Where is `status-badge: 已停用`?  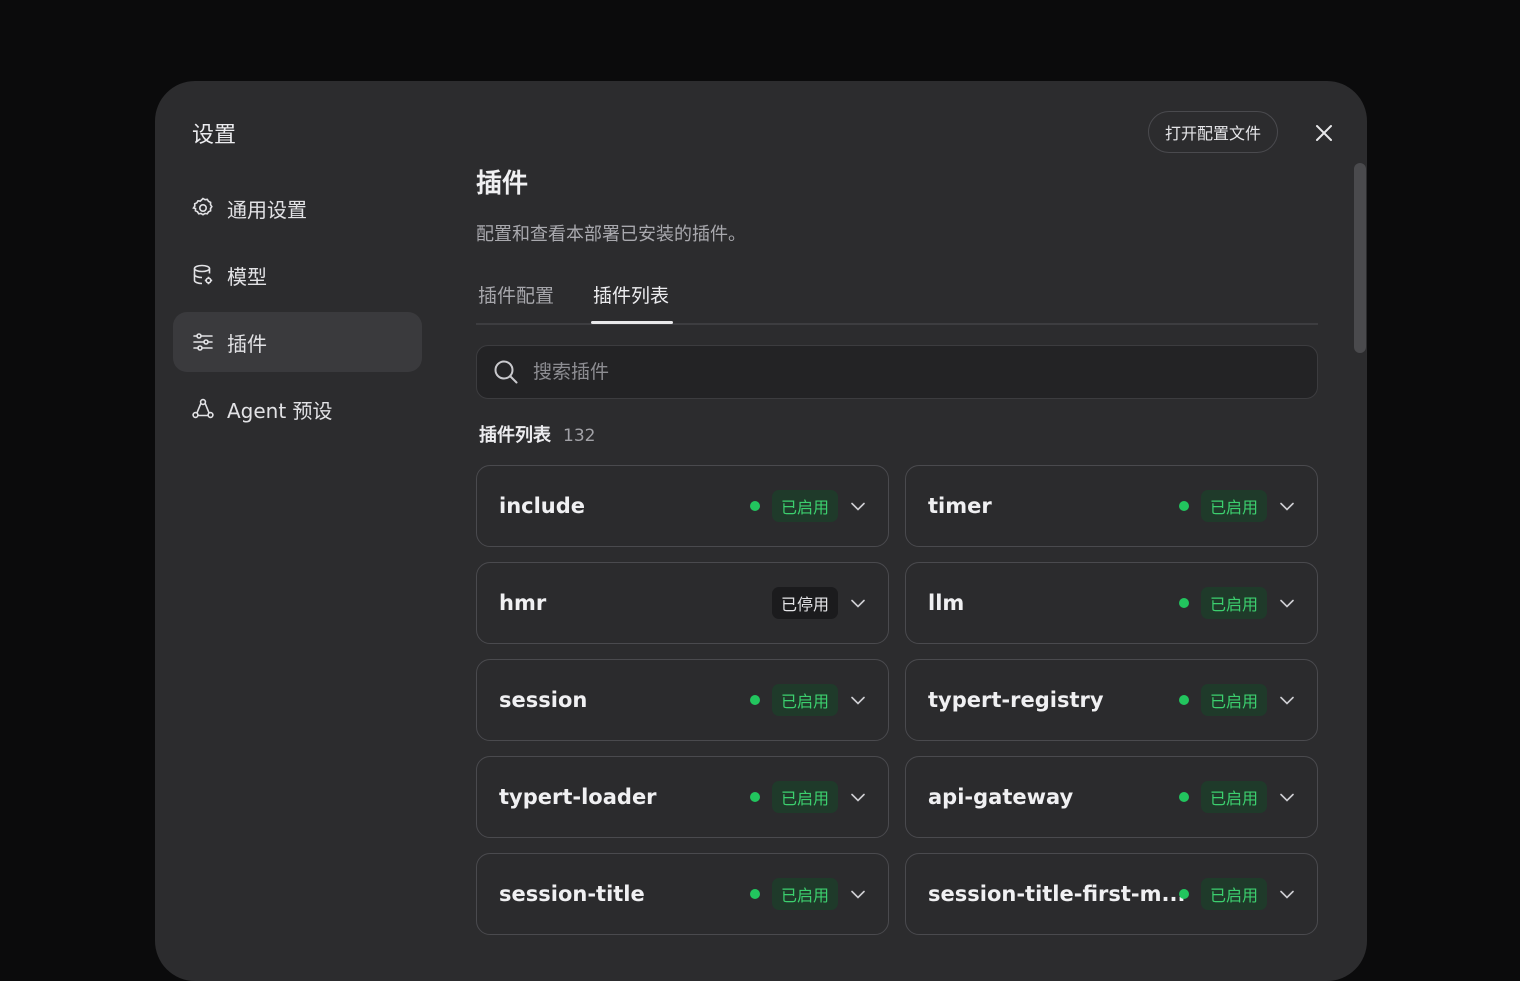
status-badge: 已停用 is located at coordinates (804, 603).